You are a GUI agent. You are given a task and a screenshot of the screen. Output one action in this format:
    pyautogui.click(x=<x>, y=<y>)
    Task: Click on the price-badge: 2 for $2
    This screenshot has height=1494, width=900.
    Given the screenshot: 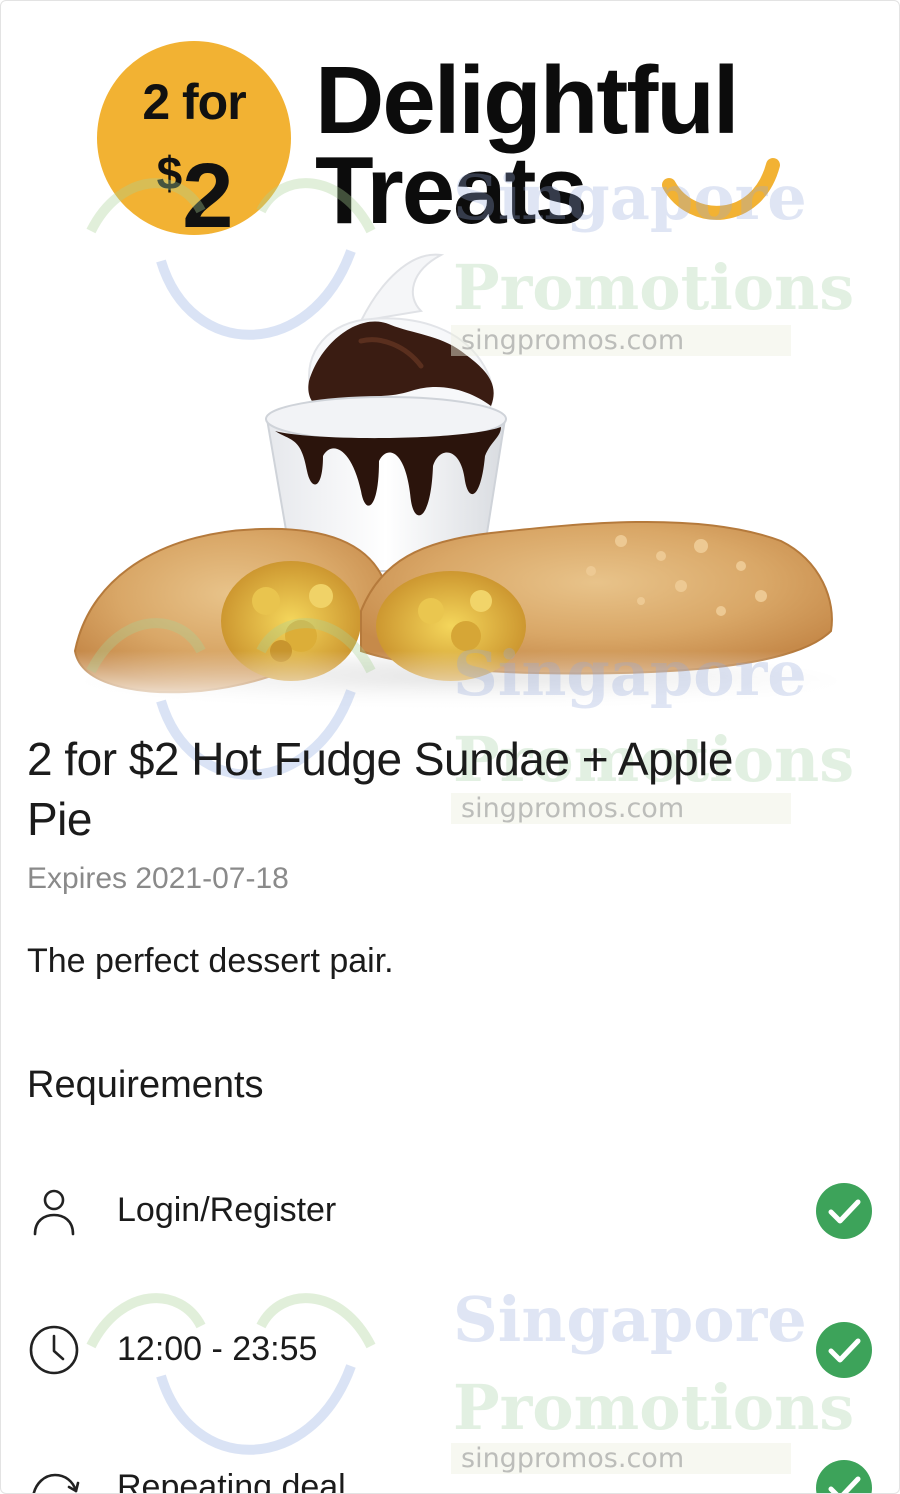 What is the action you would take?
    pyautogui.click(x=194, y=142)
    